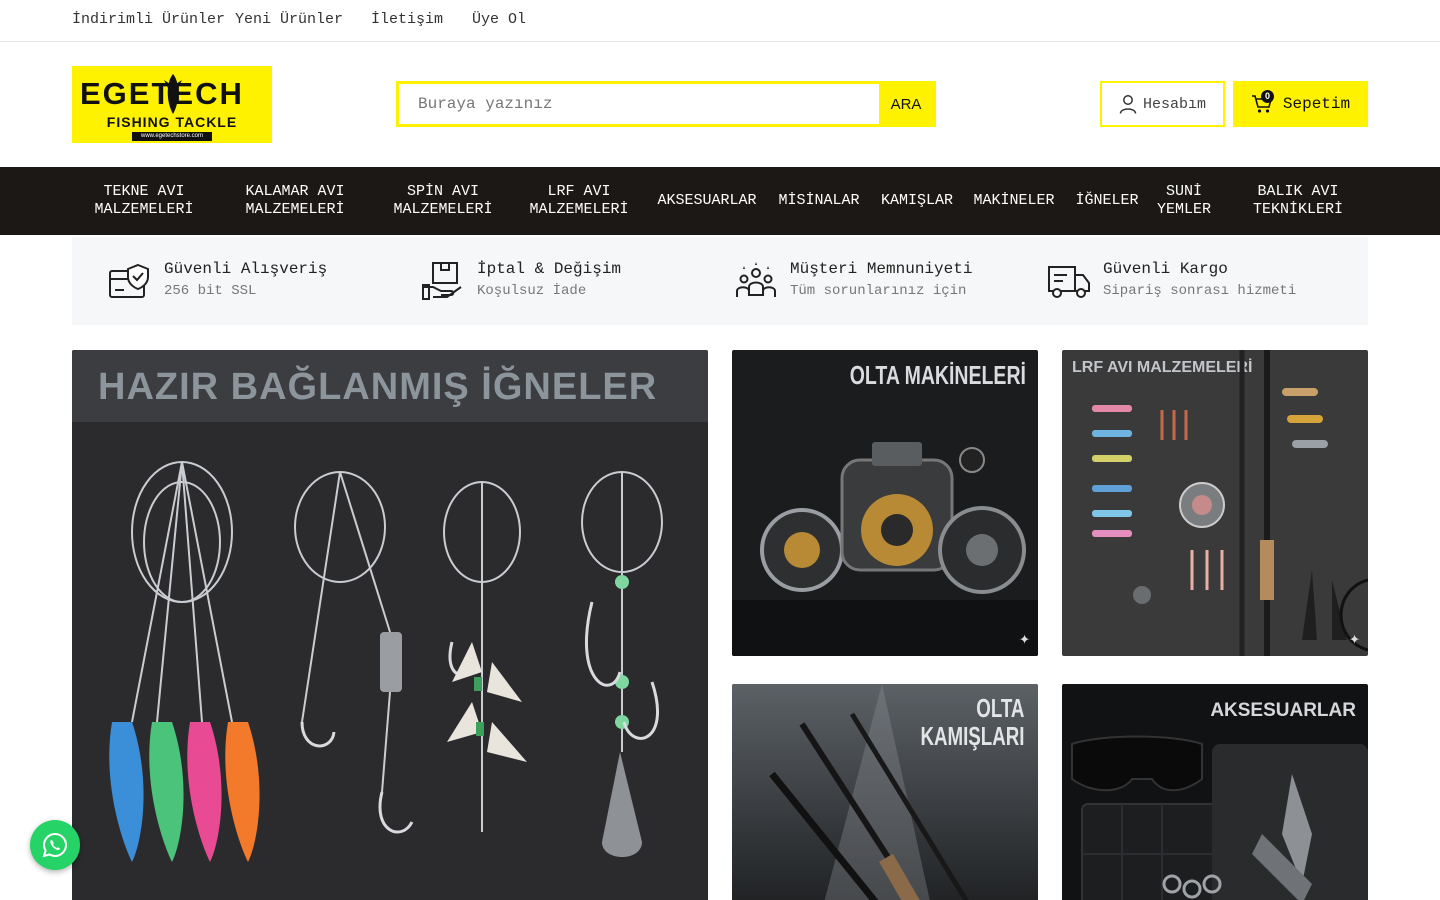 The image size is (1440, 900). I want to click on cart-count-badge: 0, so click(1267, 96).